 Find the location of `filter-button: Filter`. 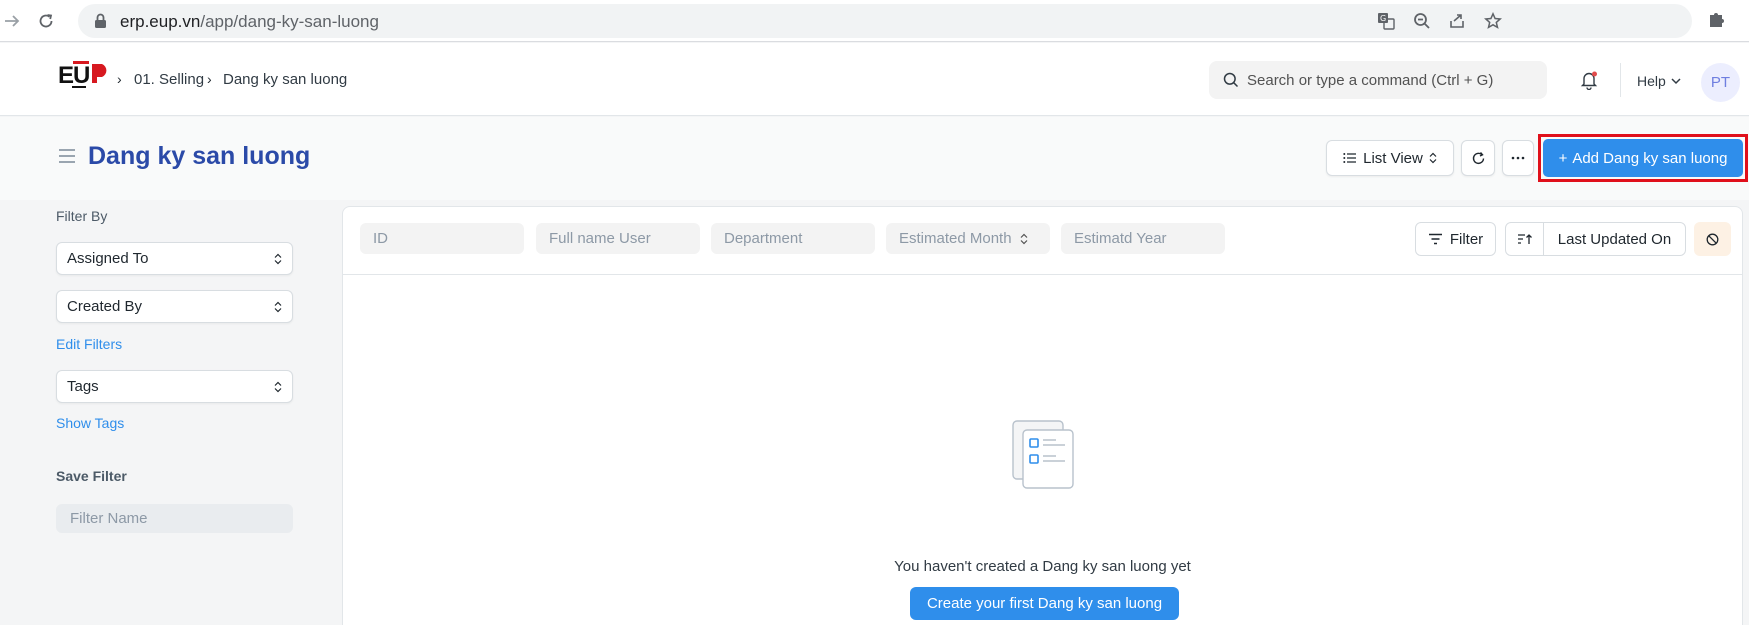

filter-button: Filter is located at coordinates (1455, 239).